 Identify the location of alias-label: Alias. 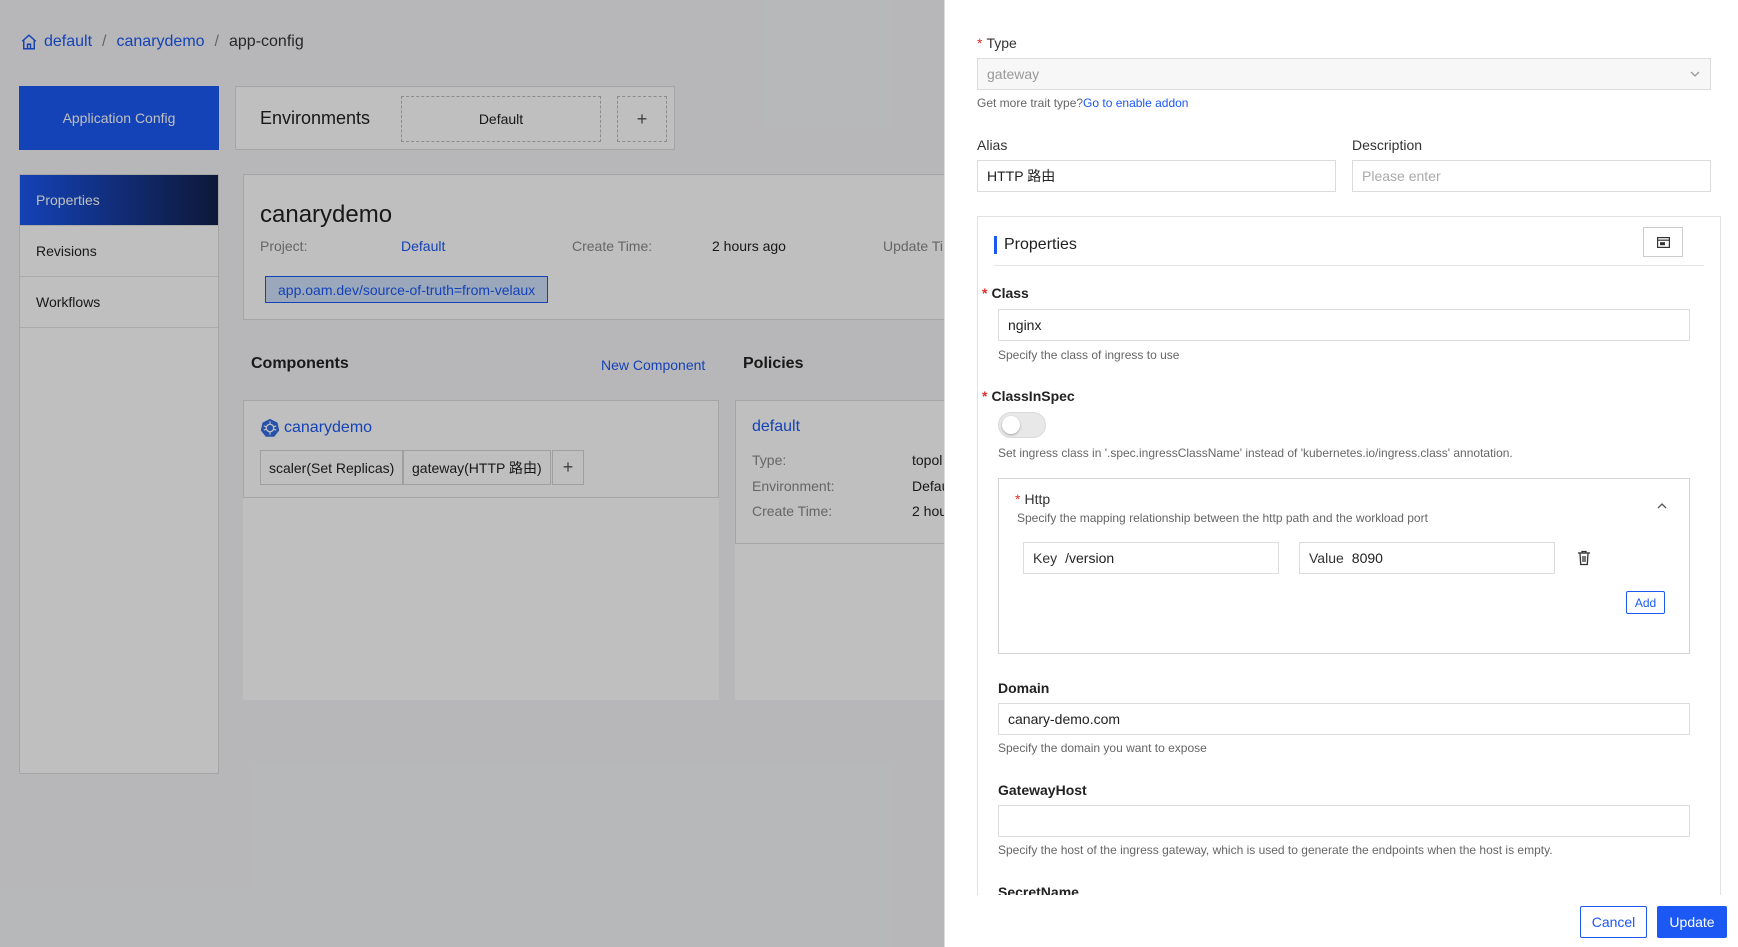
(992, 145).